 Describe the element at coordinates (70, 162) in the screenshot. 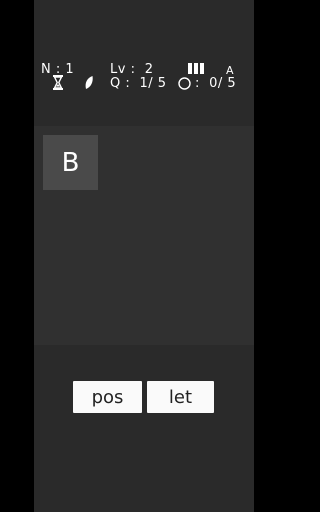

I see `stimulus-tile: B` at that location.